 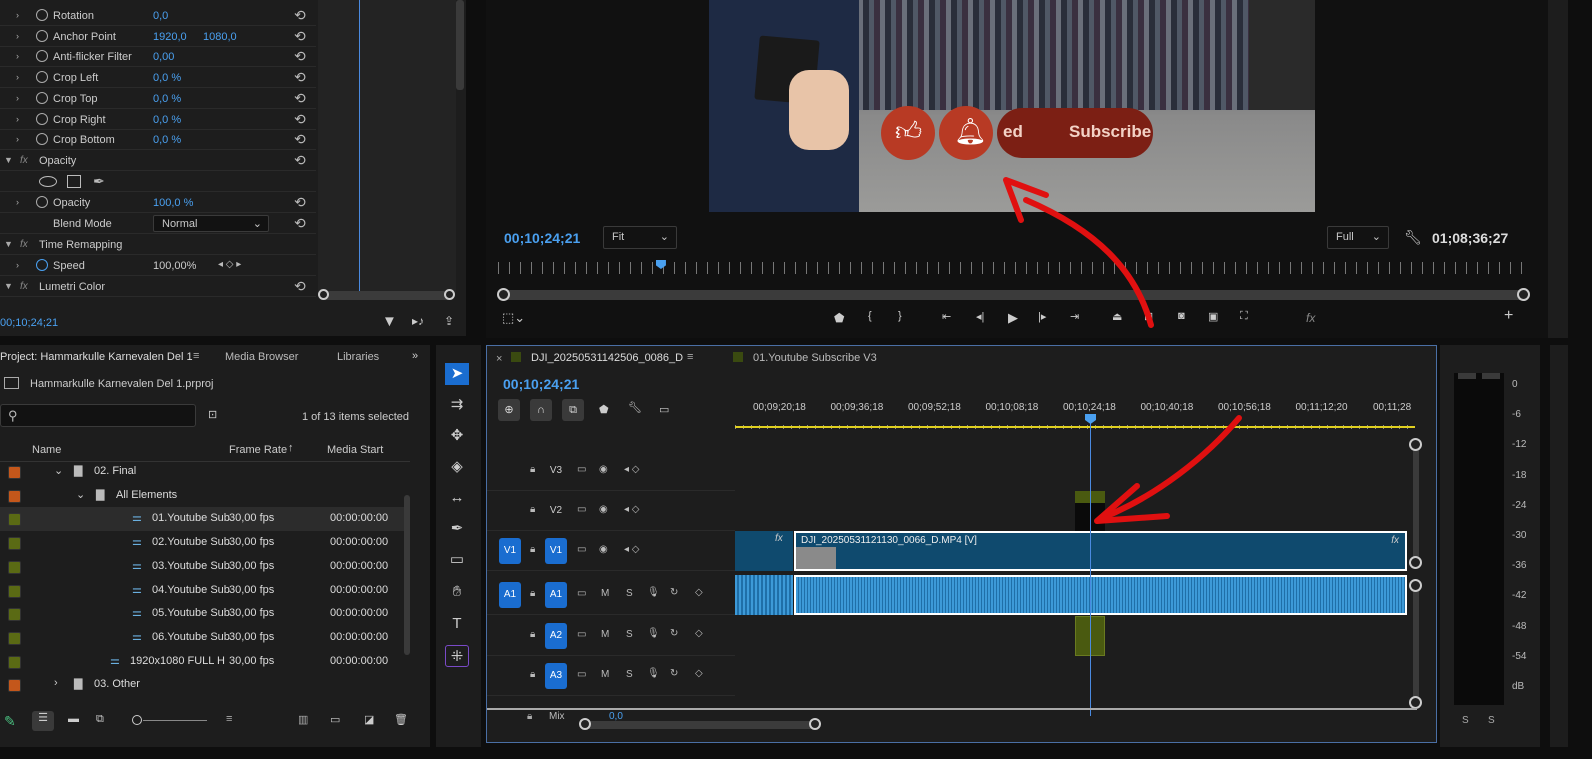 I want to click on step-back-icon: ◂|, so click(x=980, y=316).